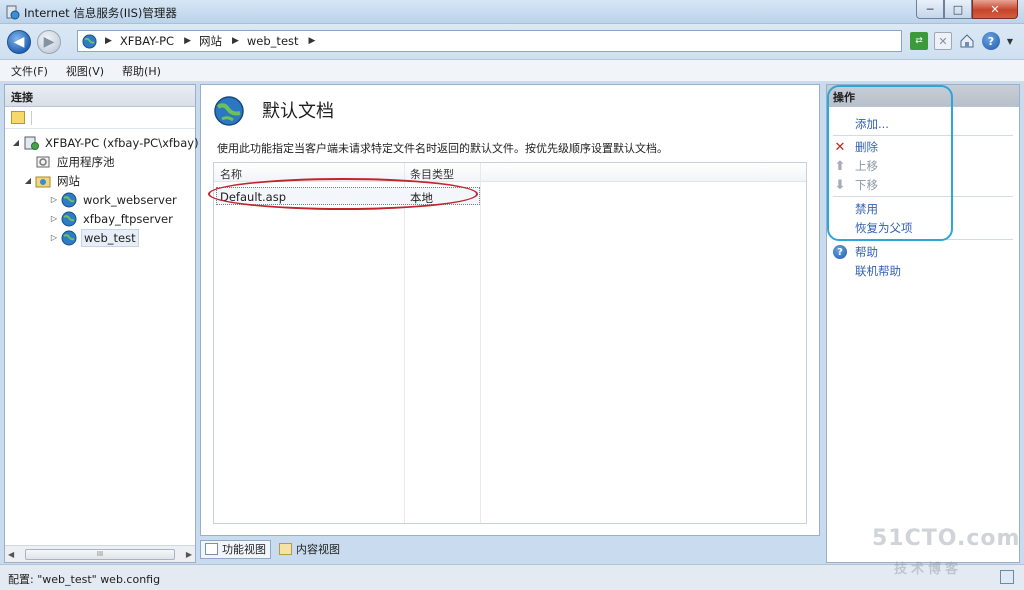 The height and width of the screenshot is (590, 1024). I want to click on toolbar: ⇄ ✕ ? ▼, so click(962, 41).